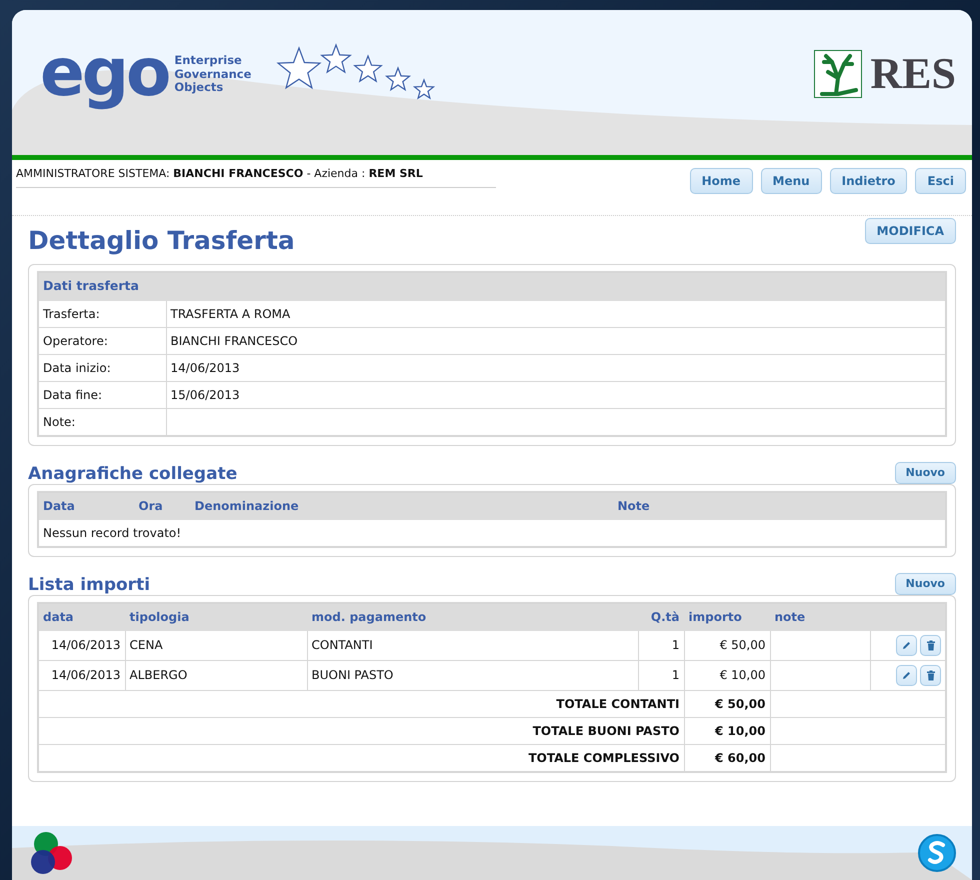 This screenshot has height=880, width=980. I want to click on section-title: Anagrafiche collegate, so click(133, 474).